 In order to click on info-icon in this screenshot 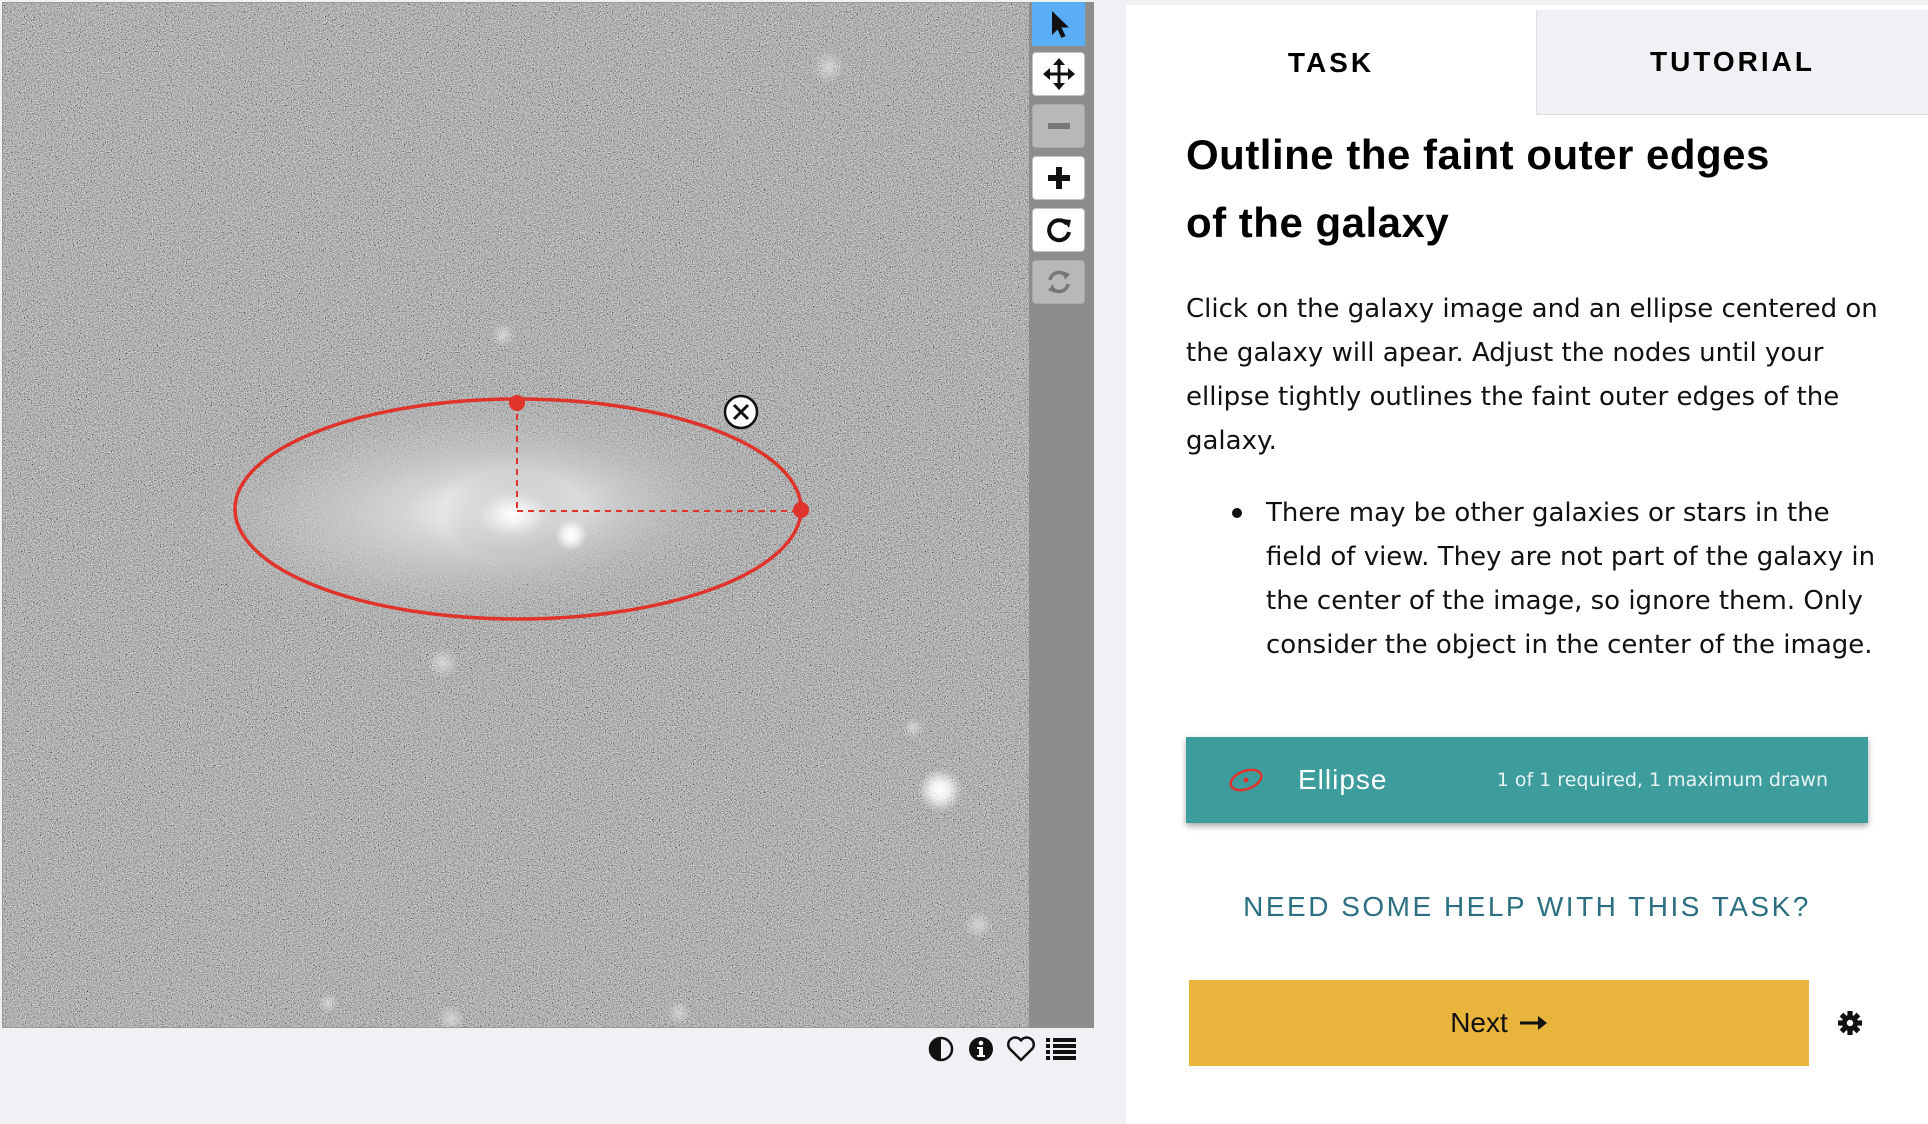, I will do `click(981, 1049)`.